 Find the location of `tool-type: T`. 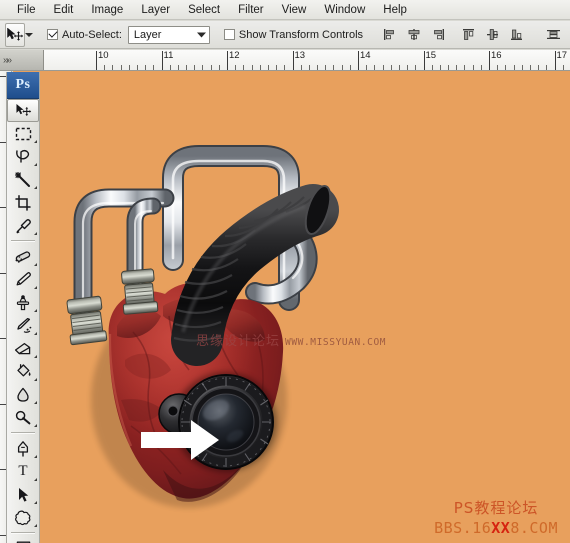

tool-type: T is located at coordinates (23, 471).